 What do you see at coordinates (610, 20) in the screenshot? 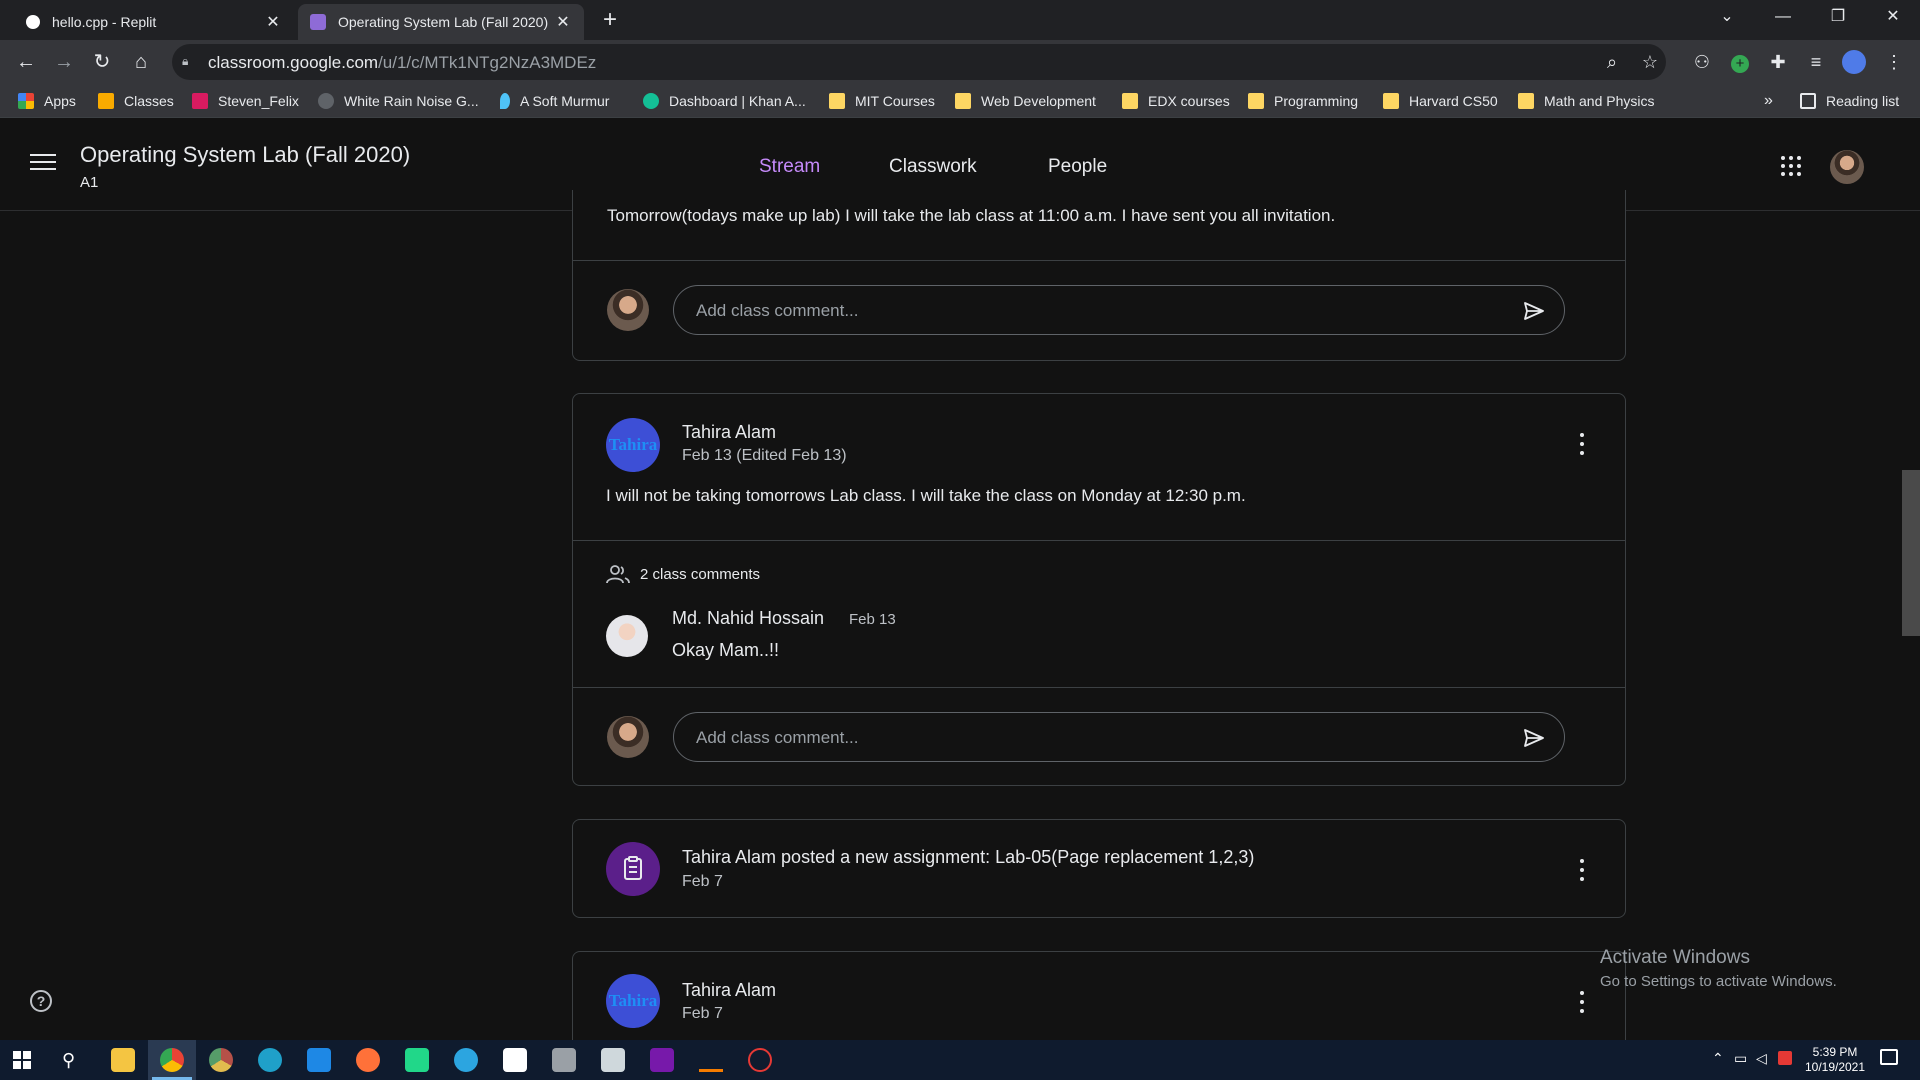
I see `new-tab-button: +` at bounding box center [610, 20].